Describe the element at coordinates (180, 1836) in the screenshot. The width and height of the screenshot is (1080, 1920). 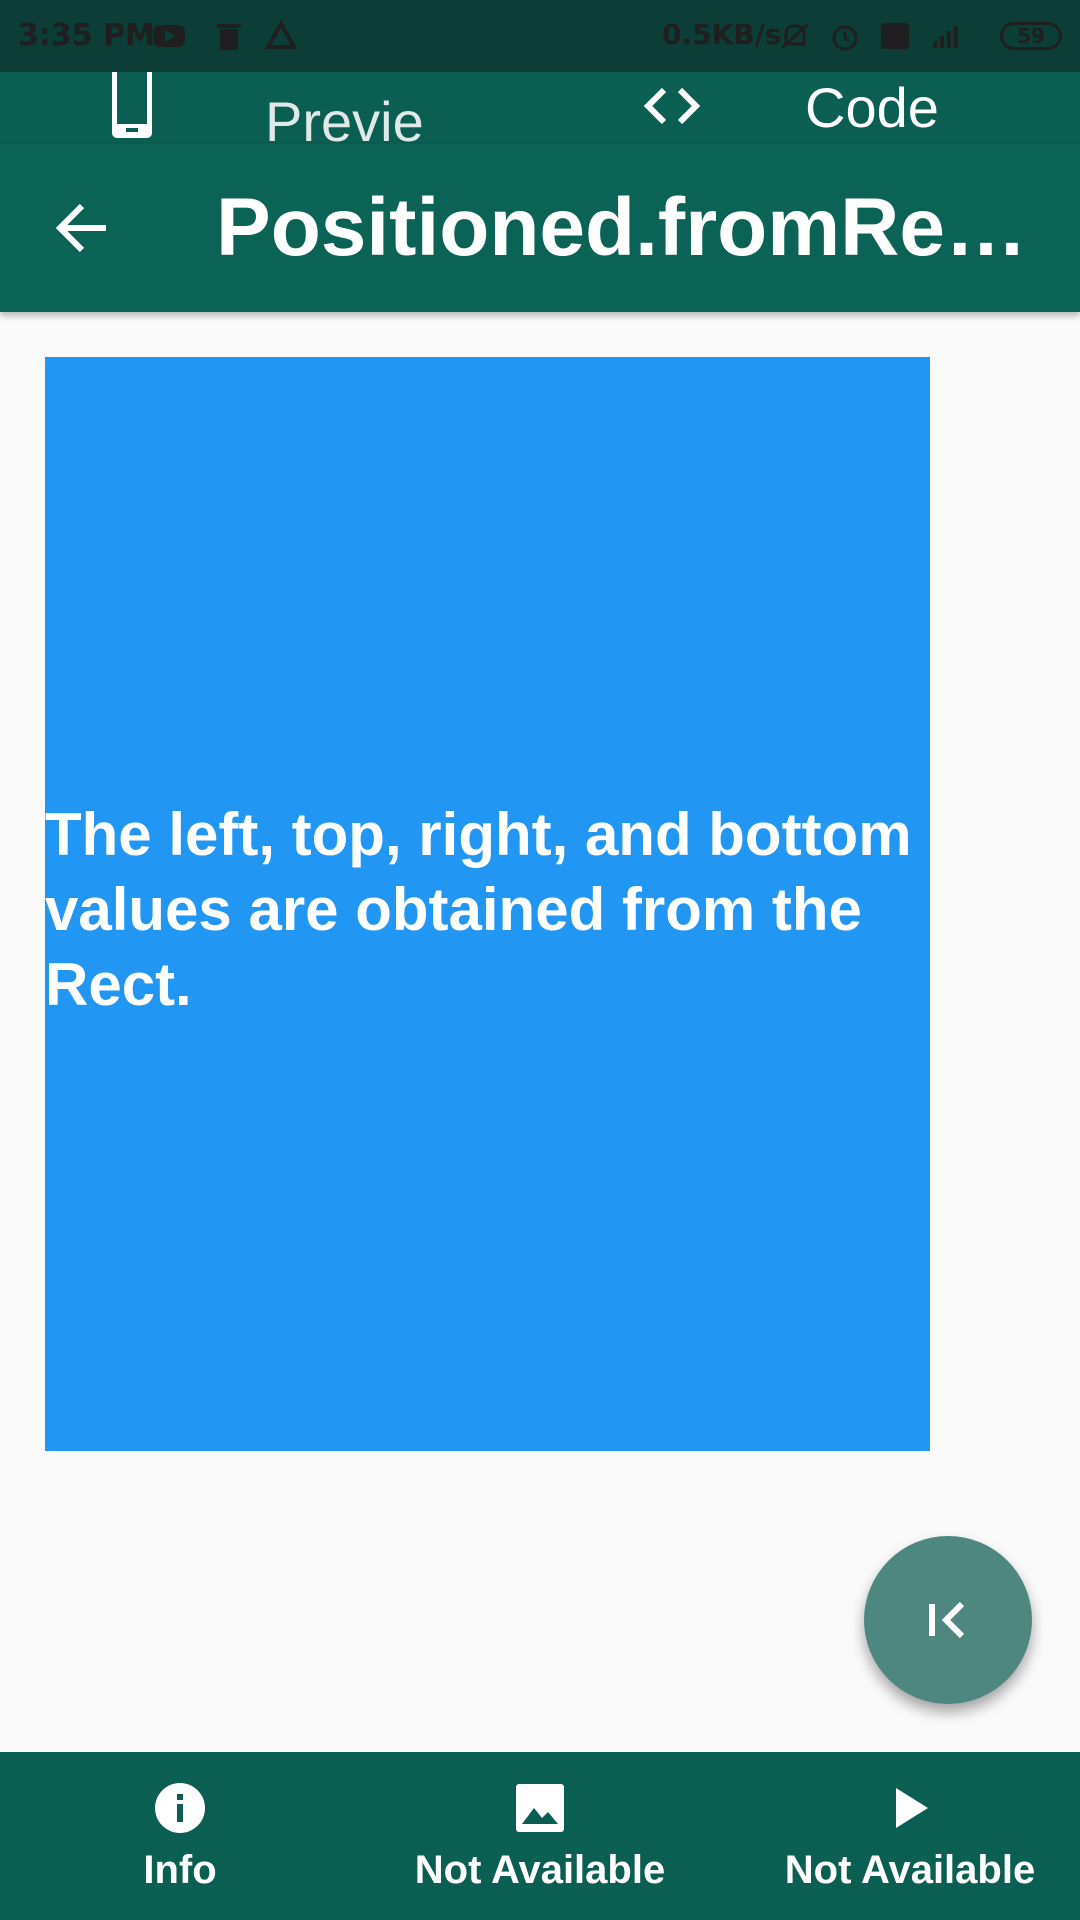
I see `bottom-nav-info: Info` at that location.